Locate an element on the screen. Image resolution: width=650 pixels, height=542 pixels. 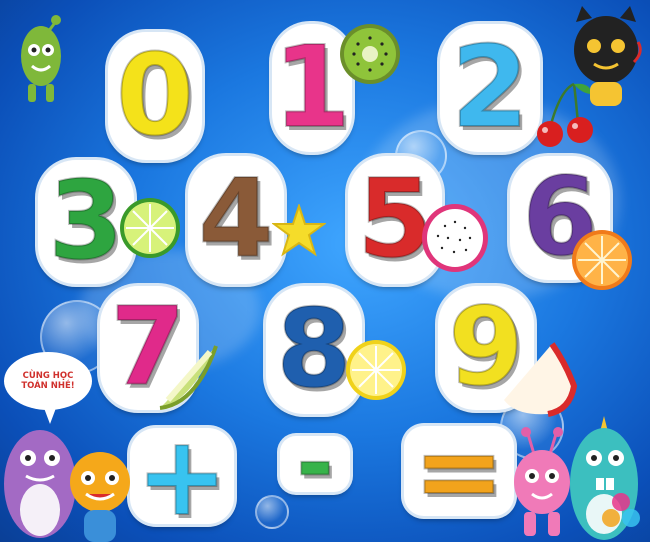
minus-sign: - is located at coordinates (314, 463).